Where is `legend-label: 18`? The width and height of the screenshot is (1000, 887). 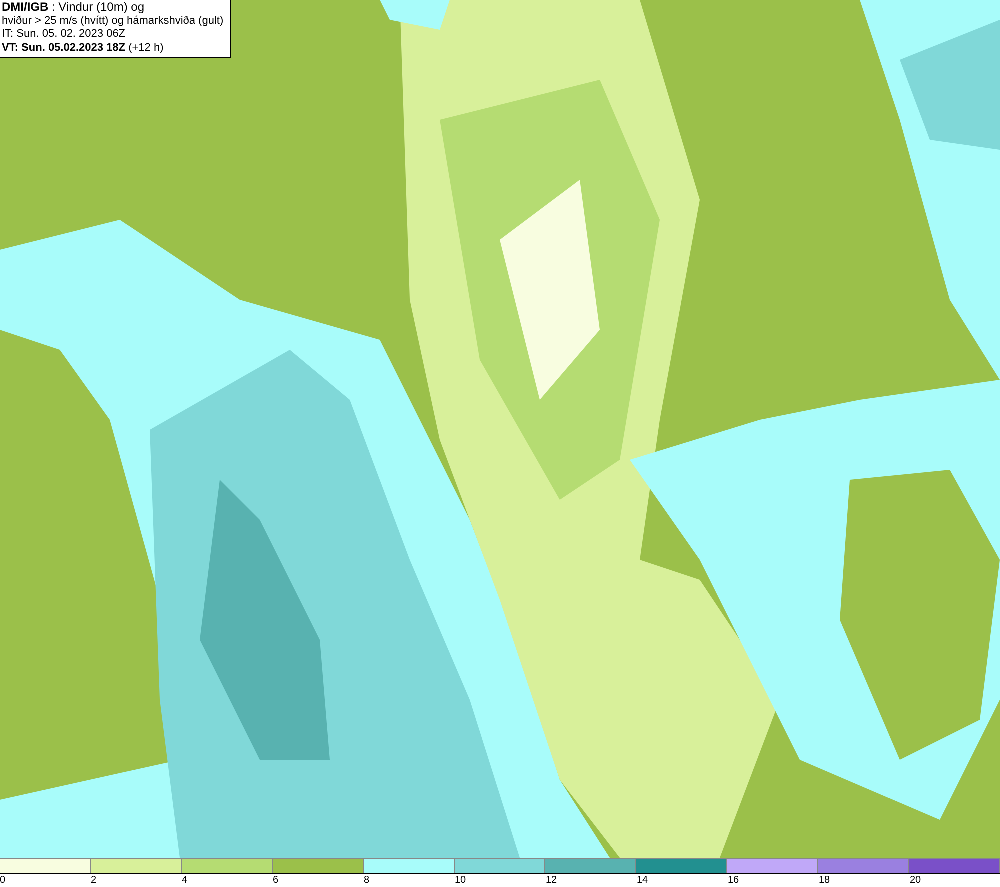
legend-label: 18 is located at coordinates (824, 880).